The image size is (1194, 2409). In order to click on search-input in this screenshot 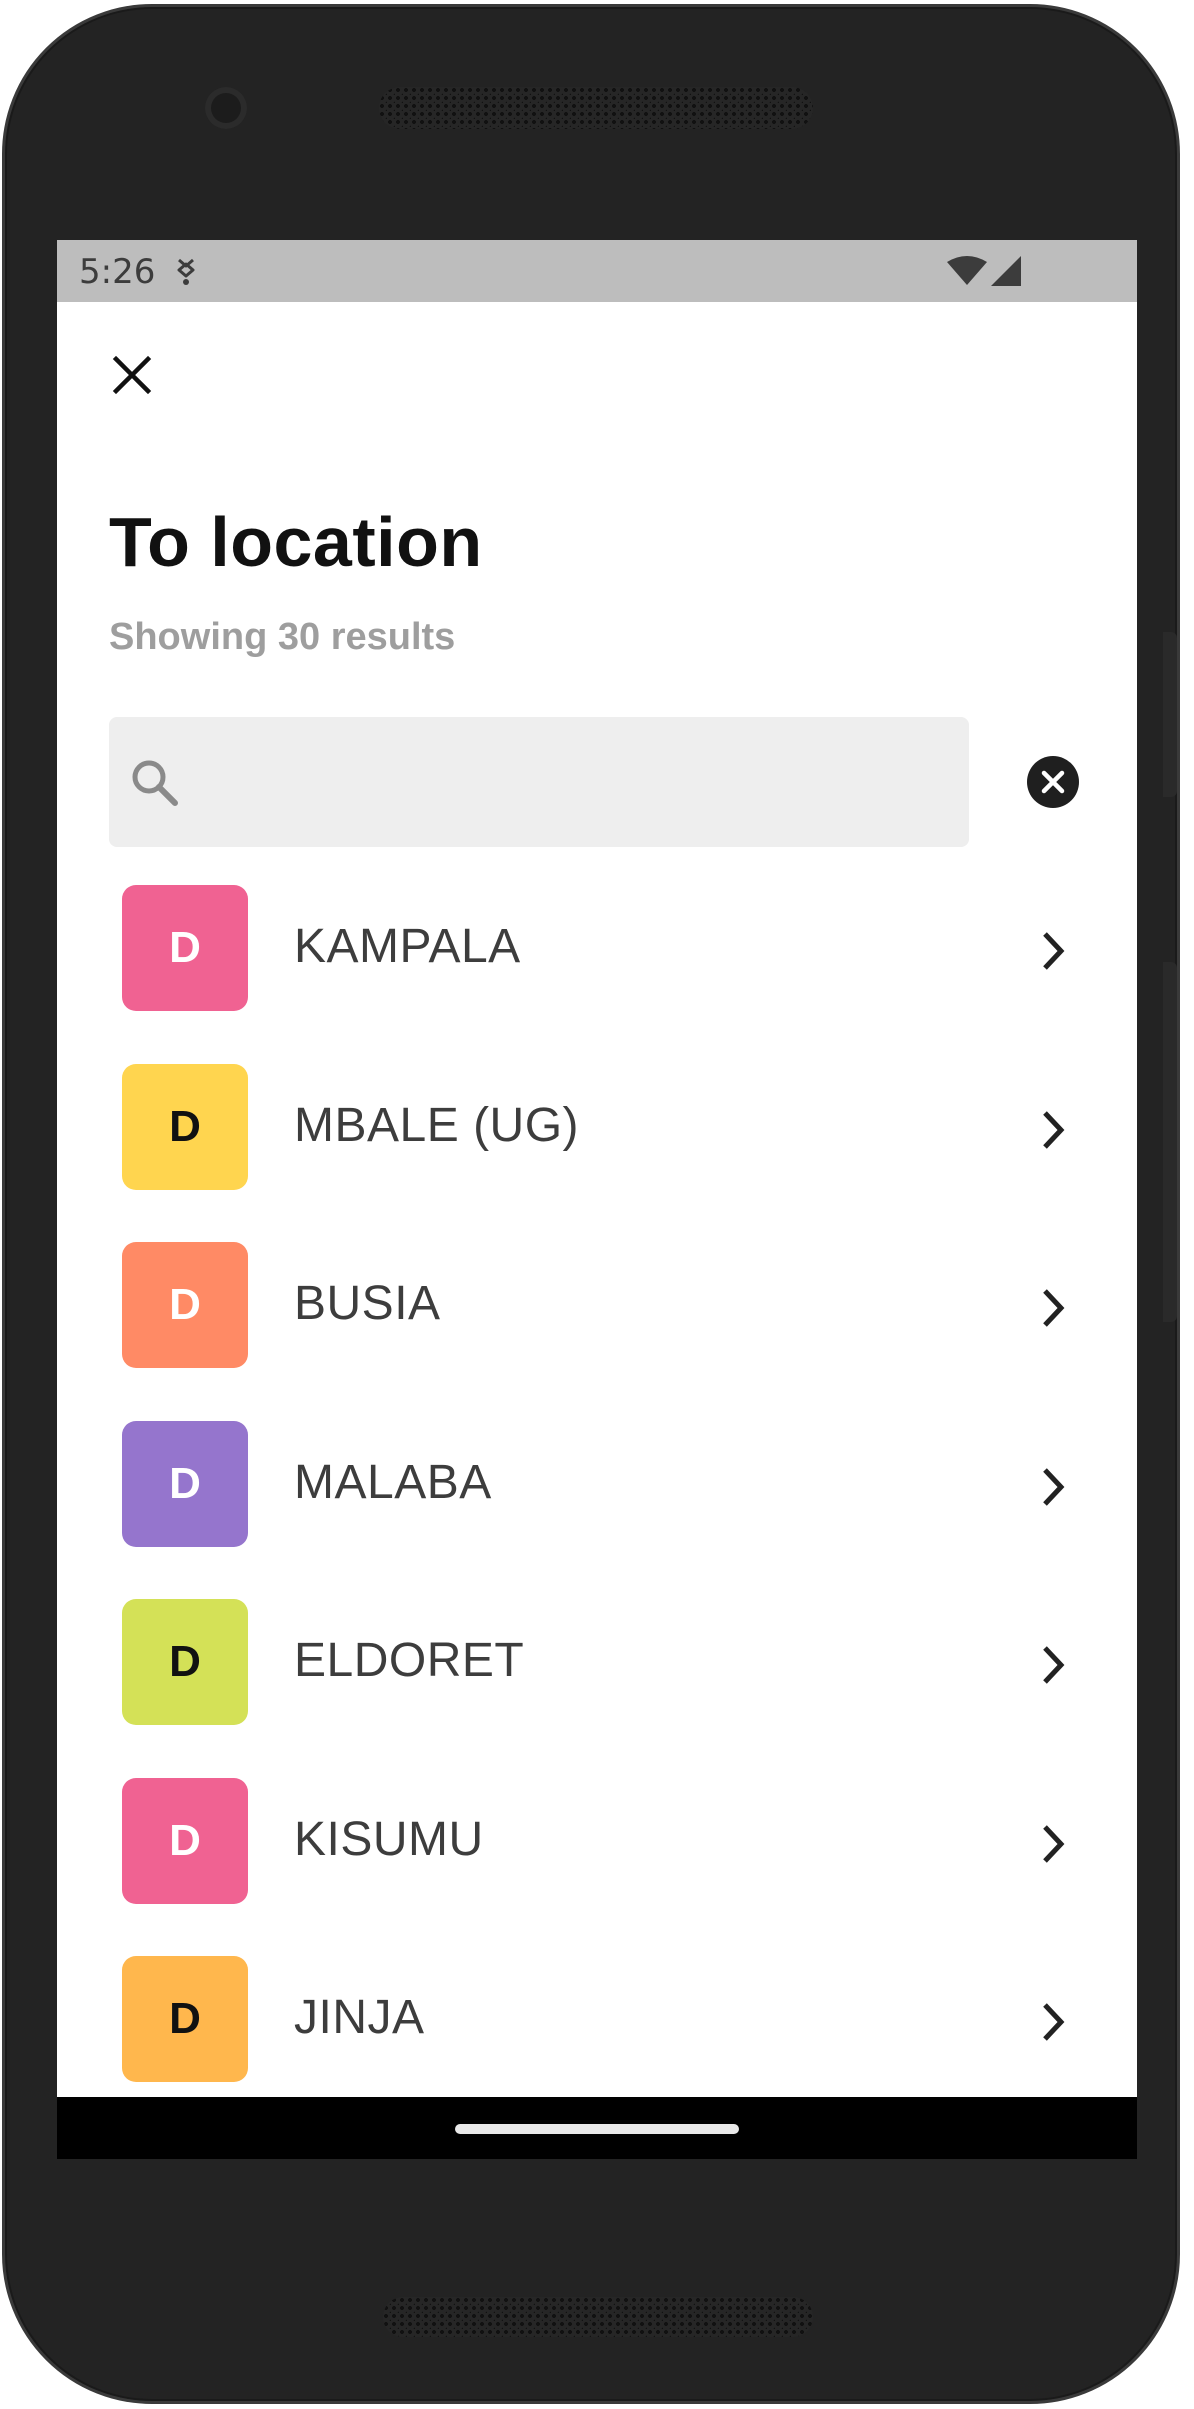, I will do `click(574, 782)`.